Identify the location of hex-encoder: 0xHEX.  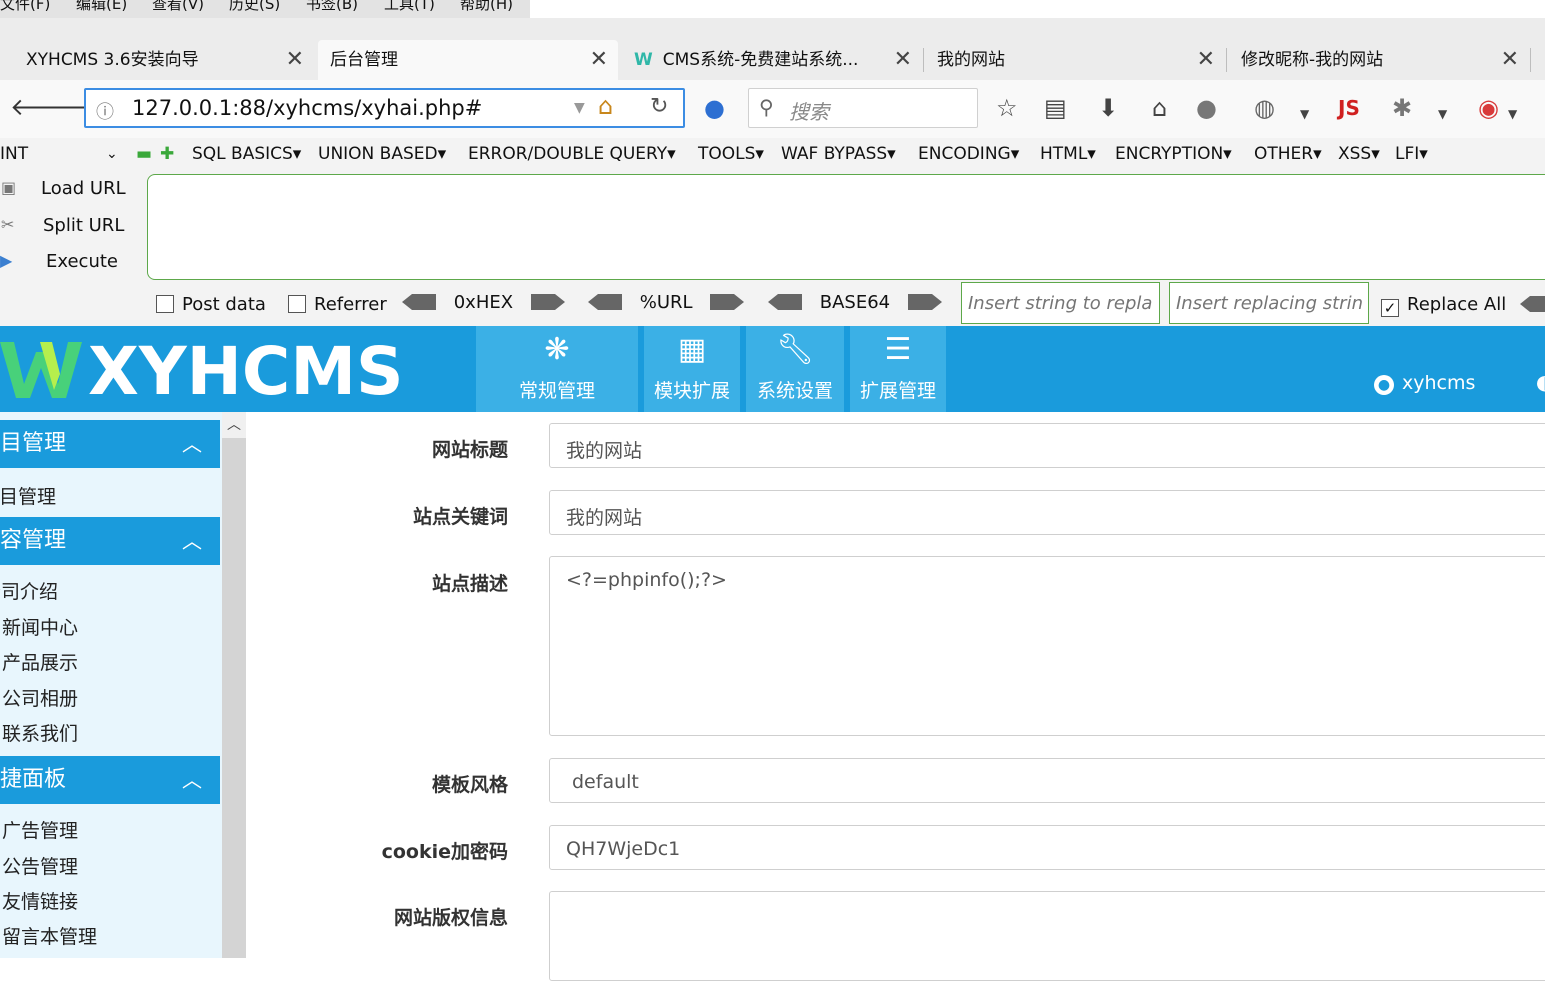
(483, 302).